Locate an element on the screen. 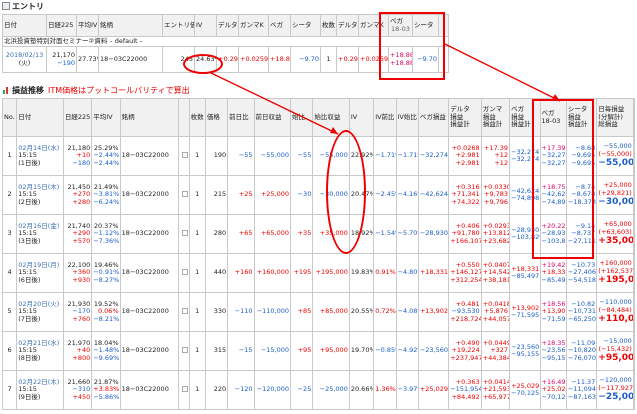 The image size is (637, 414). row-no: 4 is located at coordinates (9, 273).